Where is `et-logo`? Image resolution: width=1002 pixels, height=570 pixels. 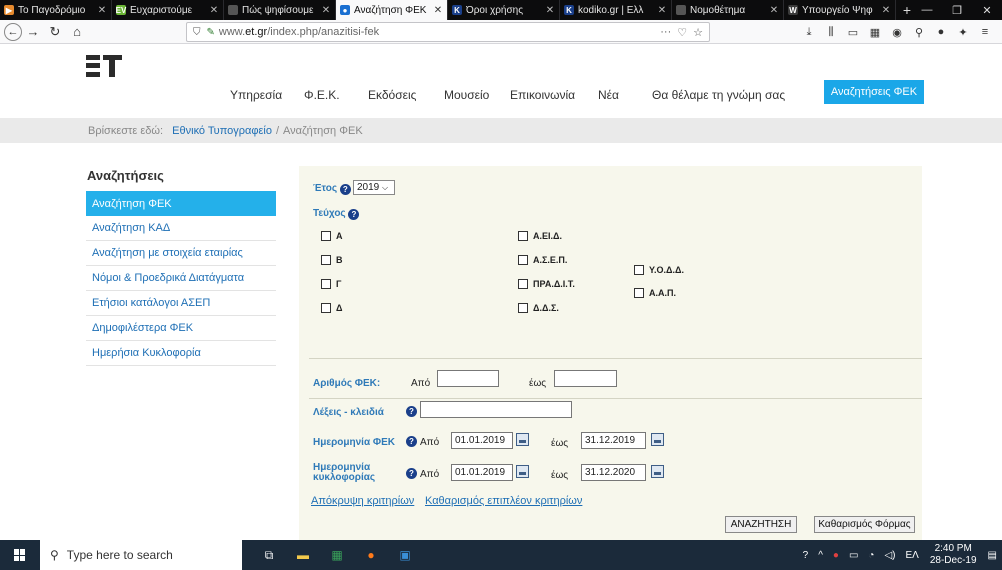 et-logo is located at coordinates (104, 66).